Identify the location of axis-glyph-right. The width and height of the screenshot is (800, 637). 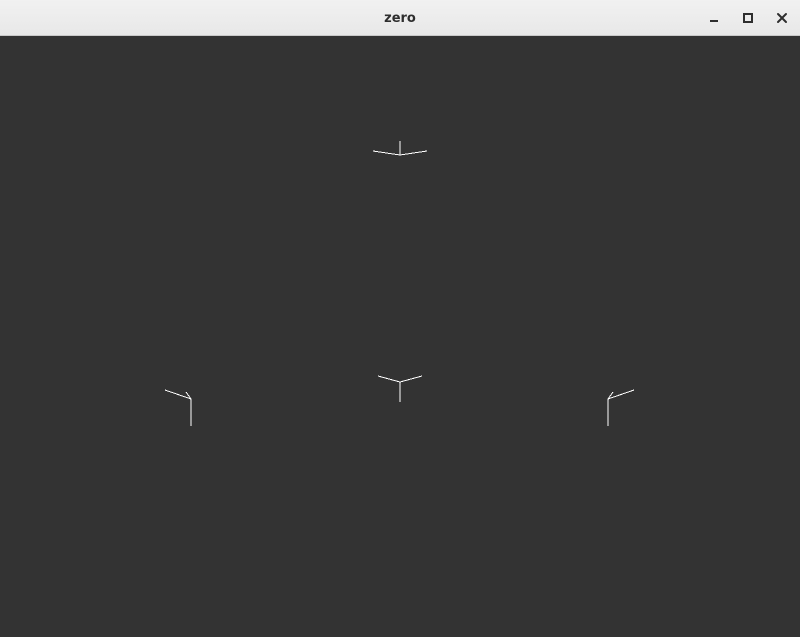
(621, 407).